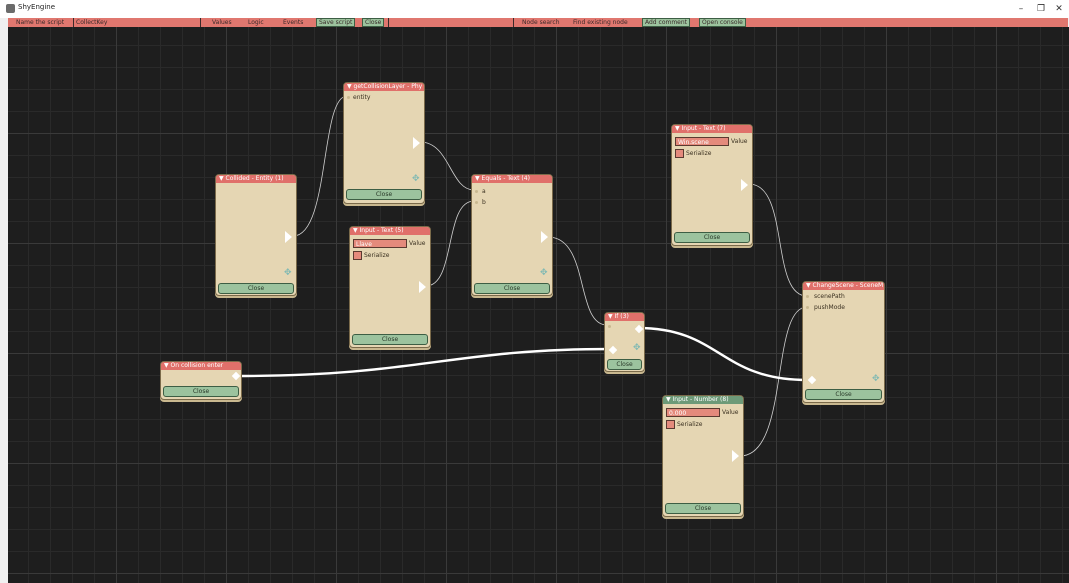  I want to click on app-icon, so click(10, 8).